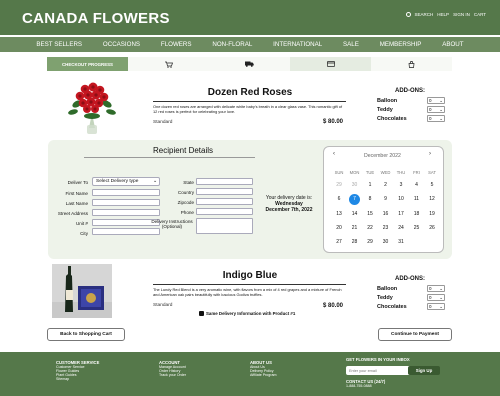 This screenshot has height=396, width=500. I want to click on calendar-day: 13, so click(339, 214).